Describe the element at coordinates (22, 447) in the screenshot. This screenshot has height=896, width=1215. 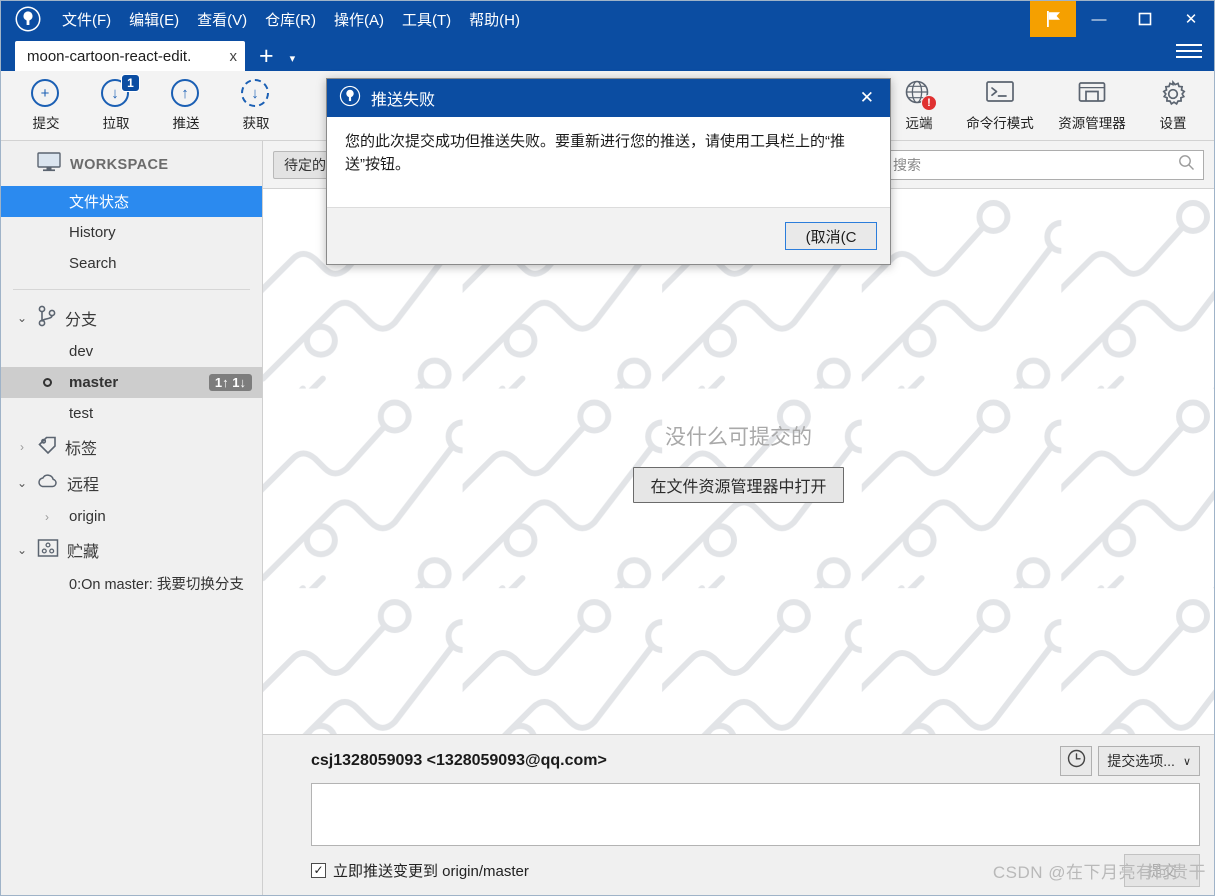
I see `chevron-right-icon: ›` at that location.